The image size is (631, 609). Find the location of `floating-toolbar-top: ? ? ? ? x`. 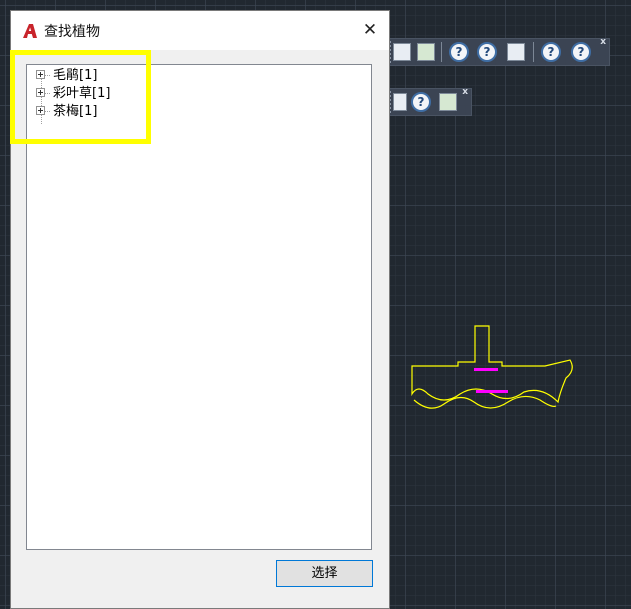

floating-toolbar-top: ? ? ? ? x is located at coordinates (498, 51).